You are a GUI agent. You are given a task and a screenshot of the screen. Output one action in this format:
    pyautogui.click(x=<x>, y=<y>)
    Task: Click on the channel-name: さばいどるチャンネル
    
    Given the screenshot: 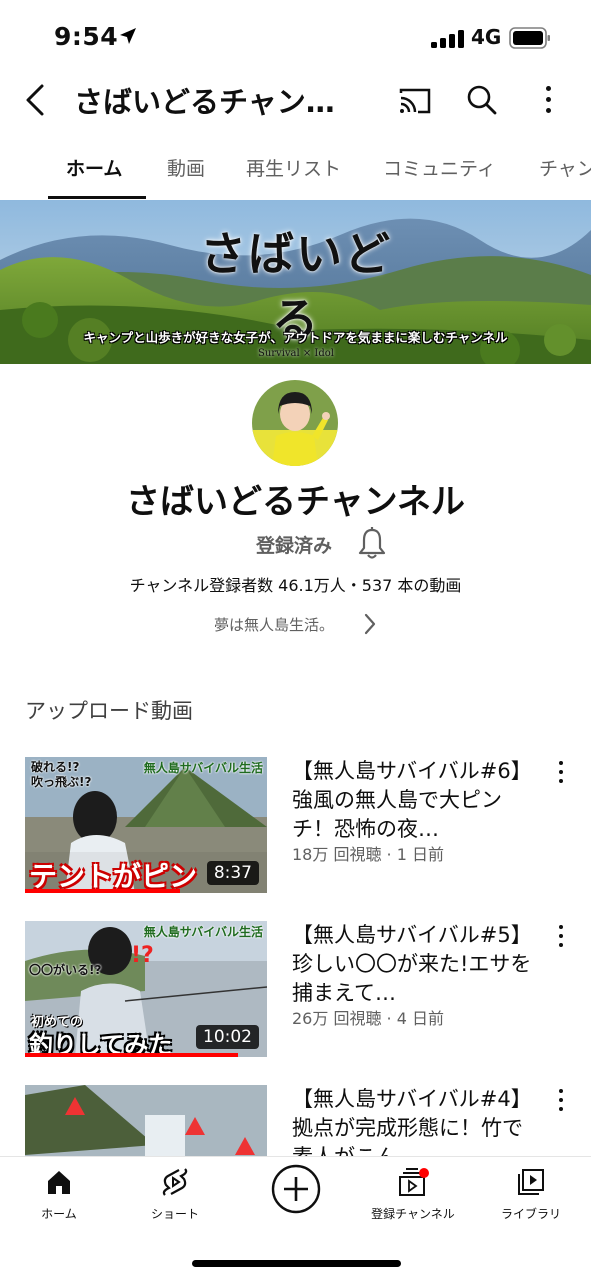 What is the action you would take?
    pyautogui.click(x=295, y=502)
    